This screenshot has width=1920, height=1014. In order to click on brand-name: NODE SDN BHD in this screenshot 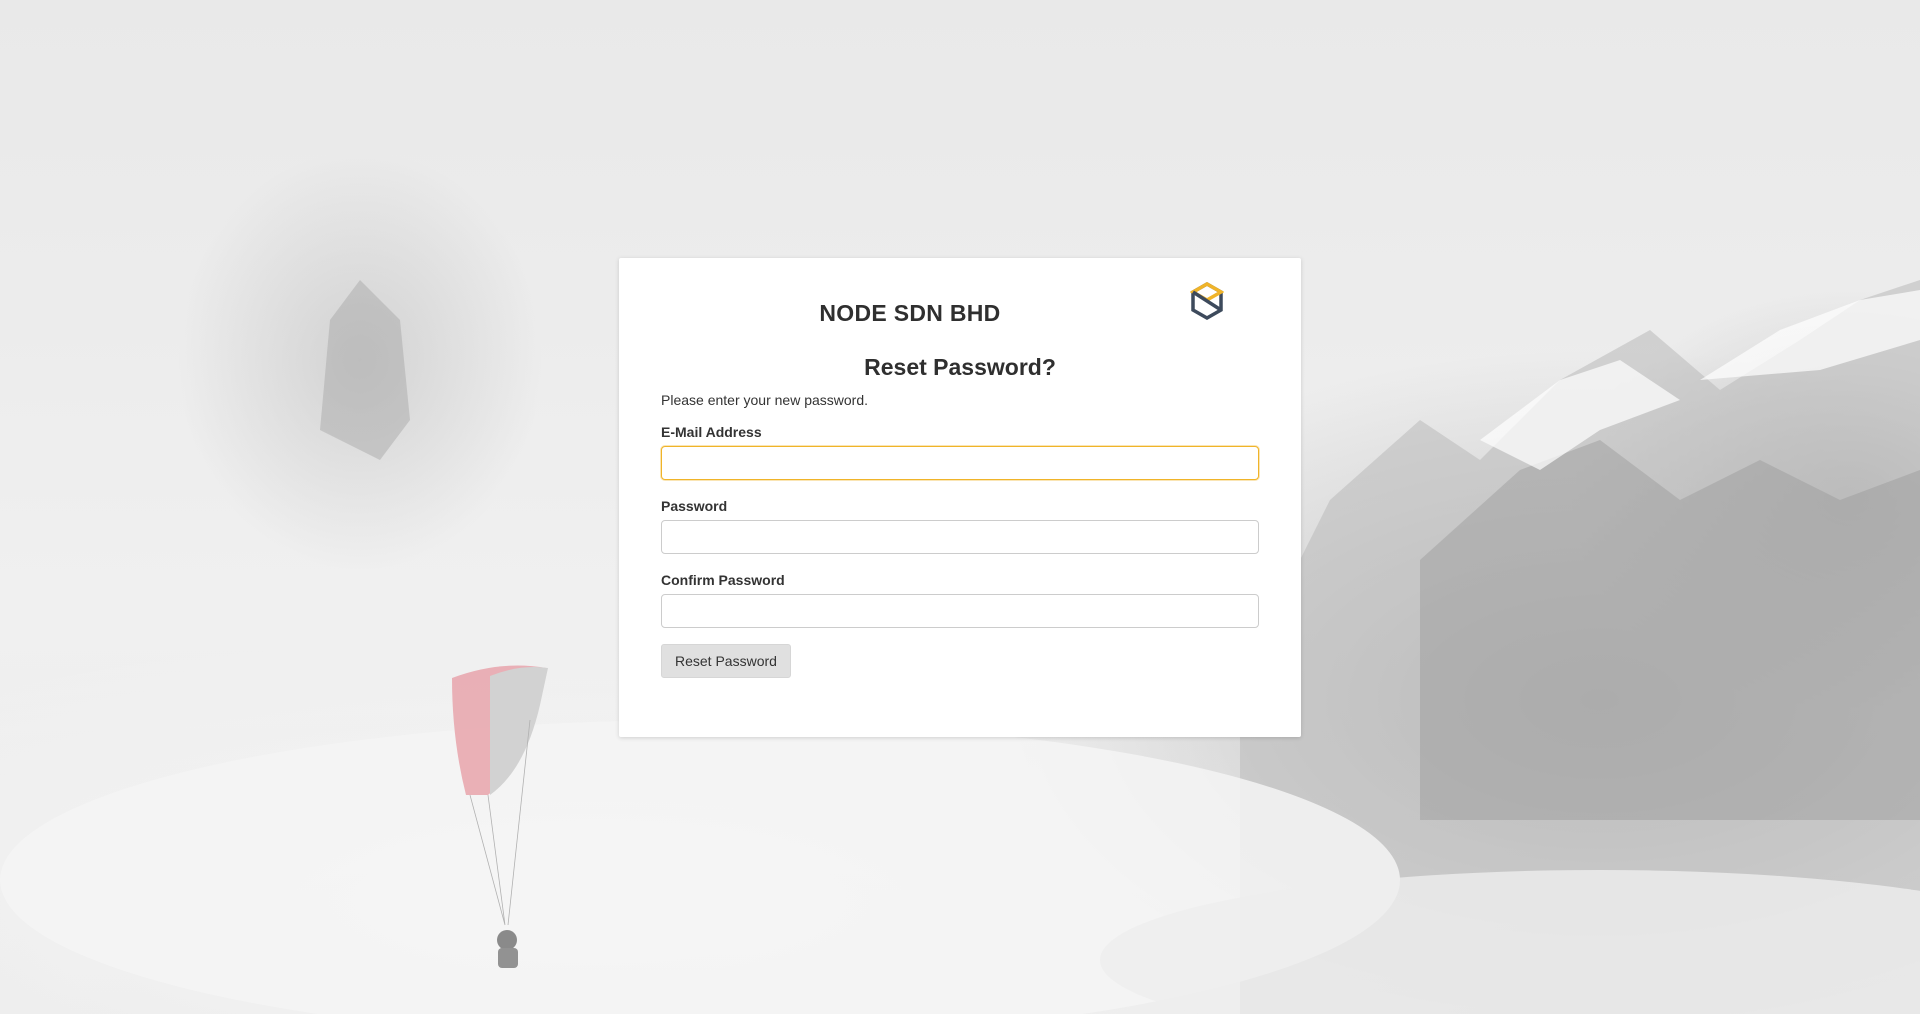, I will do `click(910, 313)`.